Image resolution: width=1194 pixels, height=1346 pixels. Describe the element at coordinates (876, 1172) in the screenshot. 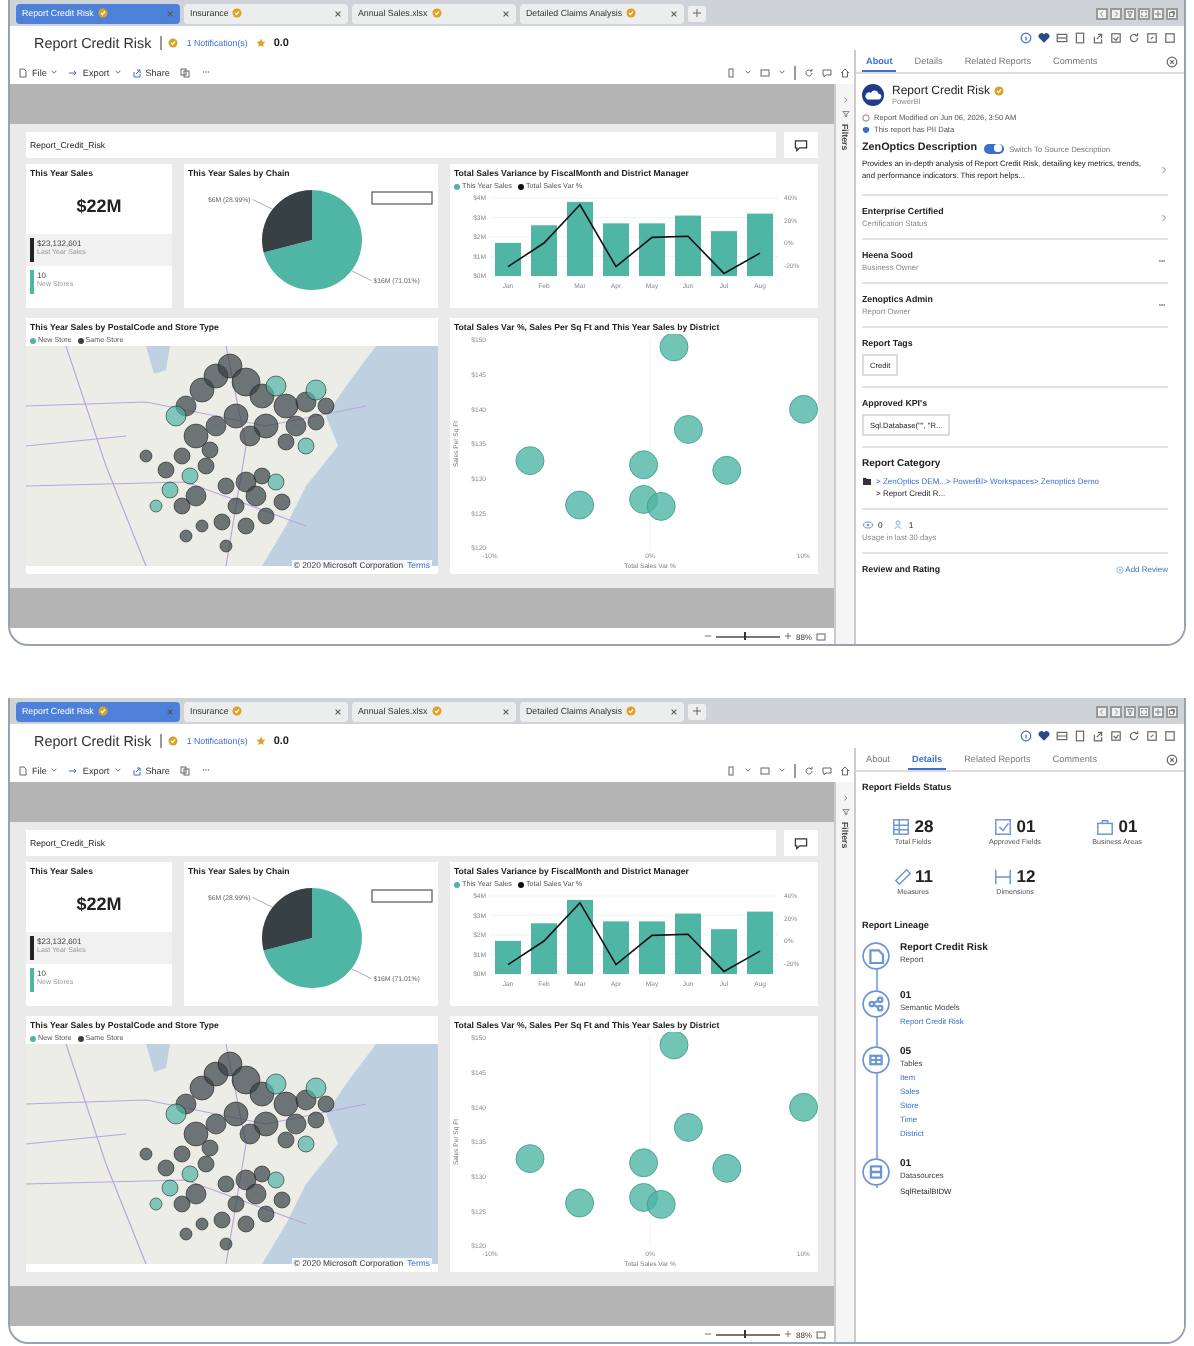

I see `database-icon` at that location.